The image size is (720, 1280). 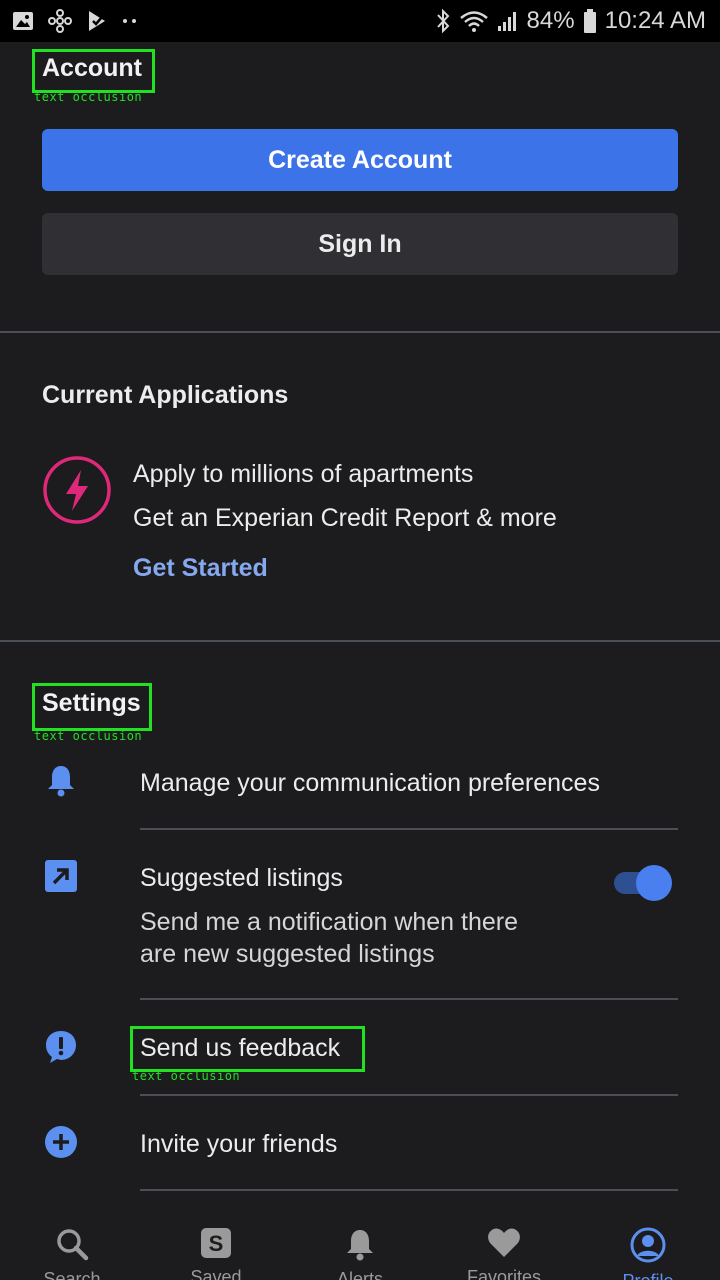 I want to click on profile-icon, so click(x=648, y=1245).